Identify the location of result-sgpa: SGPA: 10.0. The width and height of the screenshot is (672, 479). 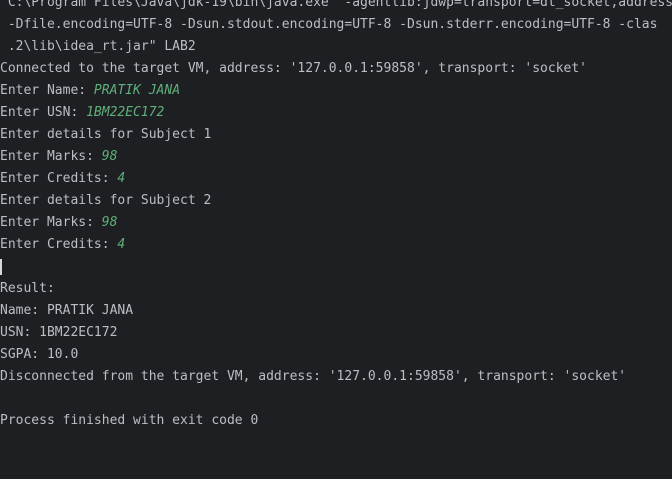
(39, 354).